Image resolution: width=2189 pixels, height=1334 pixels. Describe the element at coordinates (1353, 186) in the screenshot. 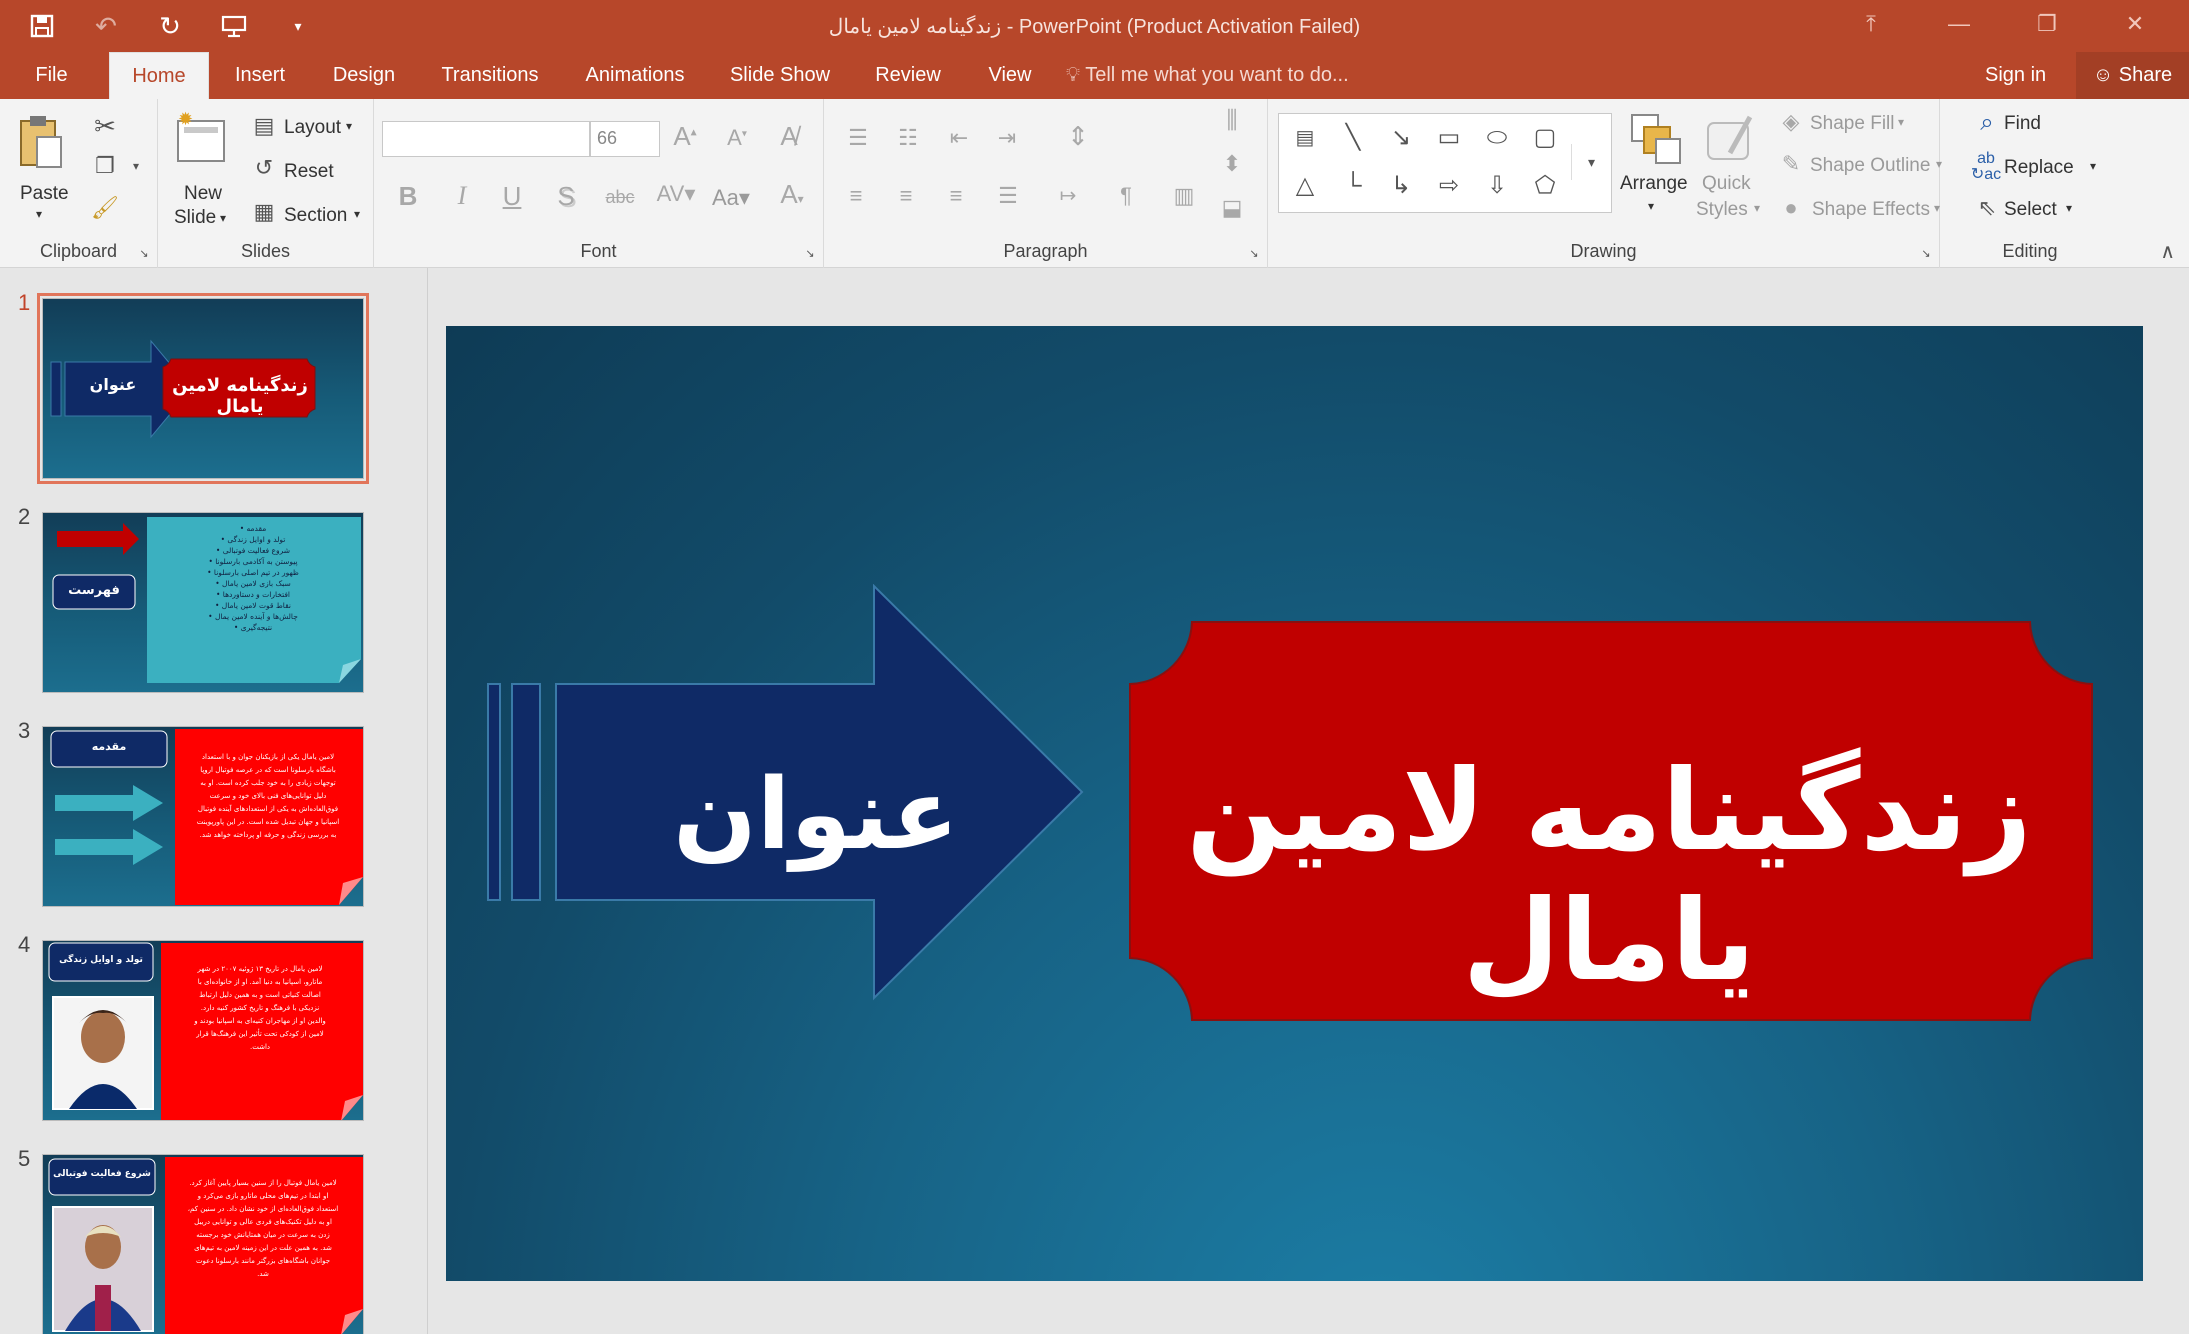

I see `elbow-connector-shape-icon: └` at that location.